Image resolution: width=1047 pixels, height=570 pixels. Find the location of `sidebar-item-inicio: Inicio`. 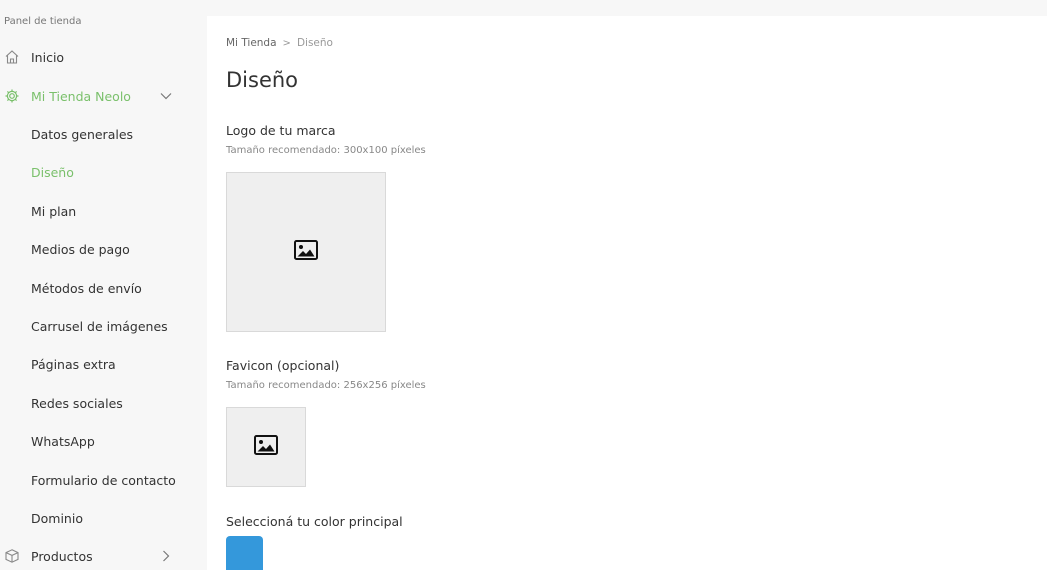

sidebar-item-inicio: Inicio is located at coordinates (103, 57).